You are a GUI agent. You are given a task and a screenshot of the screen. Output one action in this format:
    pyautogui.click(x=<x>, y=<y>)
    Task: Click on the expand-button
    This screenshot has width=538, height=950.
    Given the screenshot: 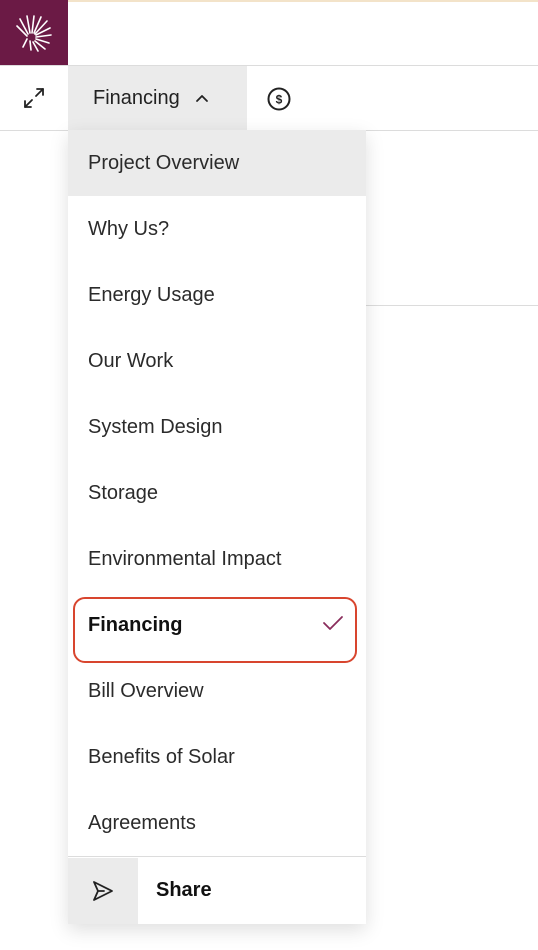 What is the action you would take?
    pyautogui.click(x=34, y=98)
    